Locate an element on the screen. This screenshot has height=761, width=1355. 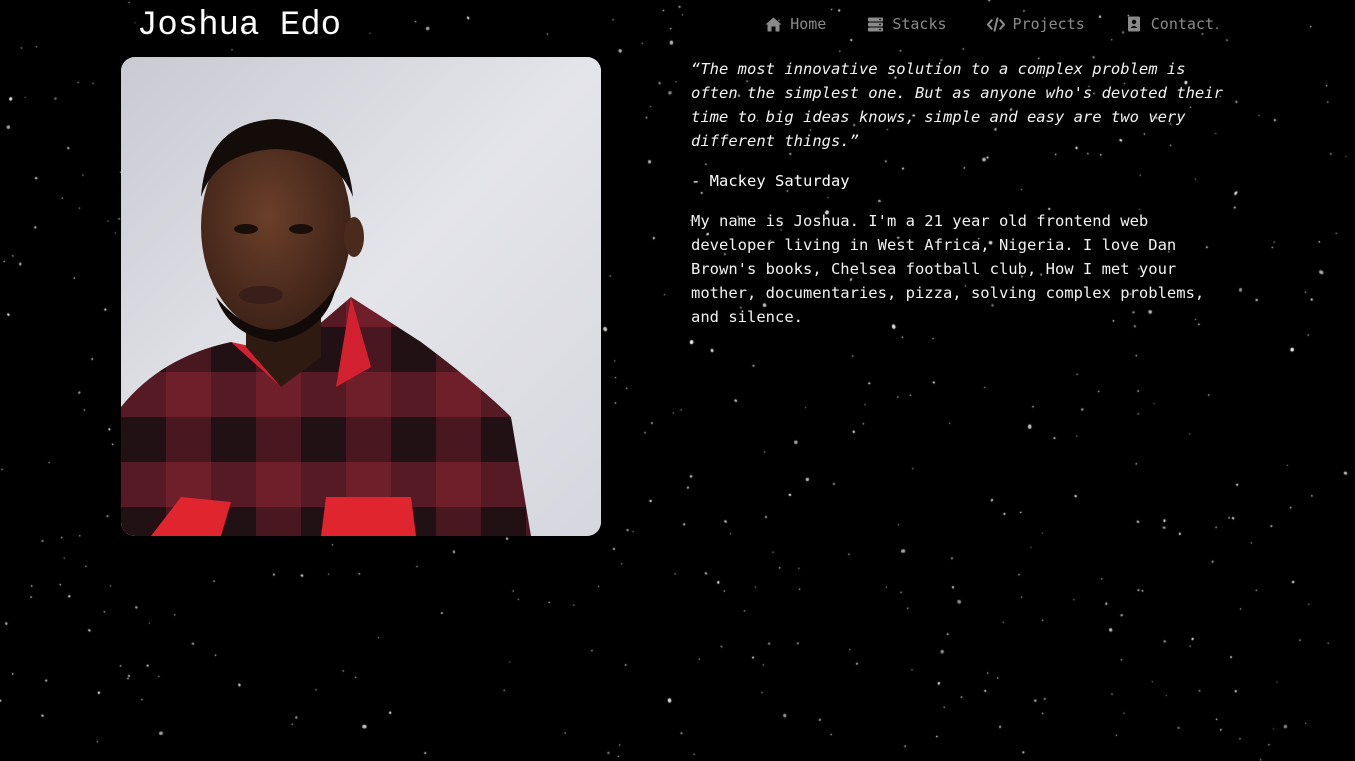
nav-label-stacks: Stacks is located at coordinates (919, 24).